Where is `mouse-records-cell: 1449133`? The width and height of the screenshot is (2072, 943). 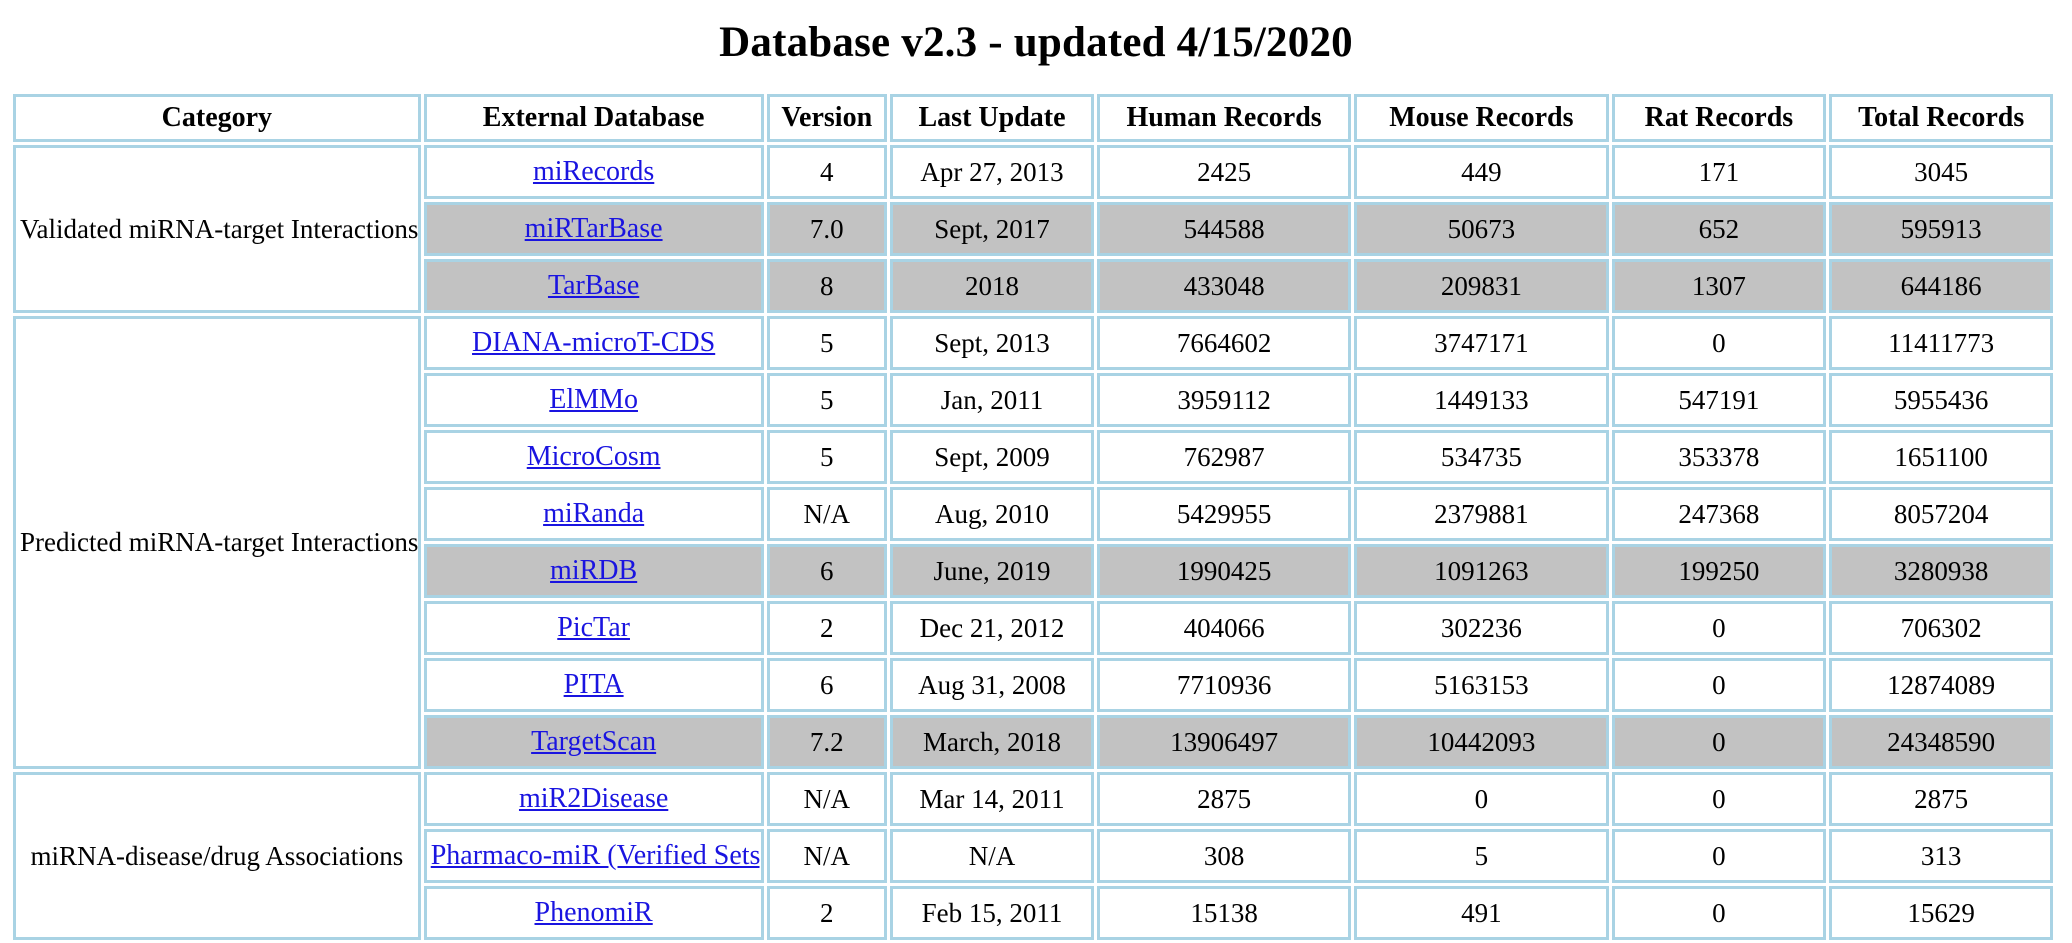 mouse-records-cell: 1449133 is located at coordinates (1481, 400).